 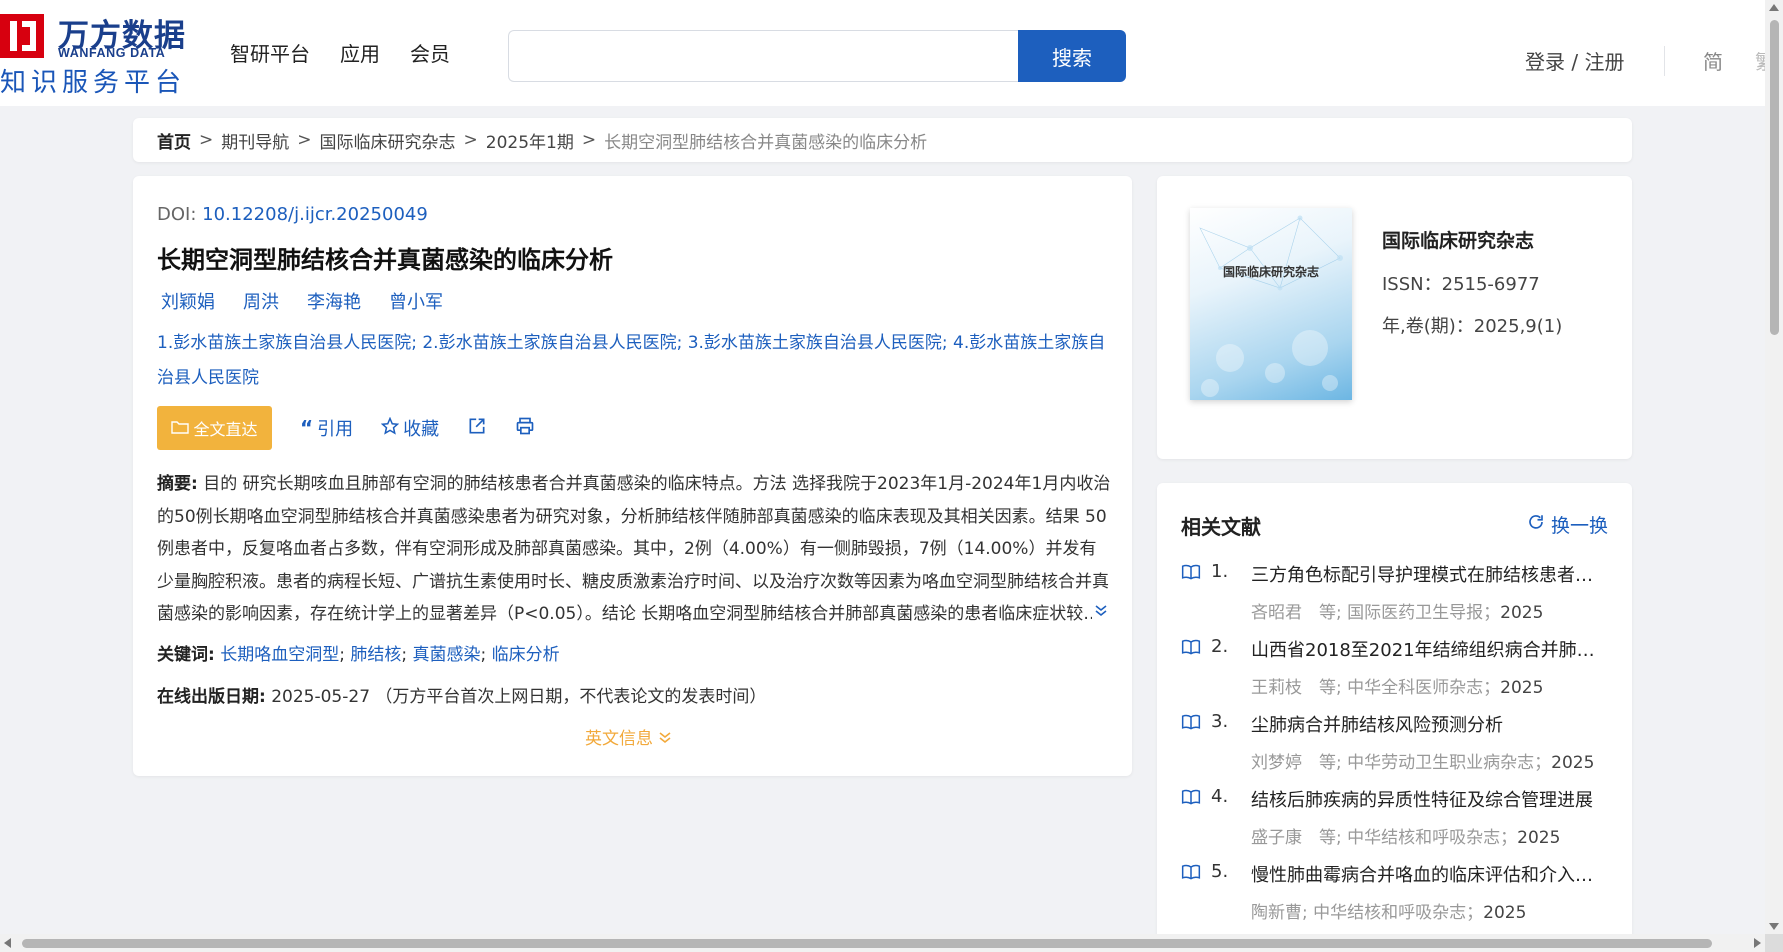 I want to click on print-button, so click(x=525, y=428).